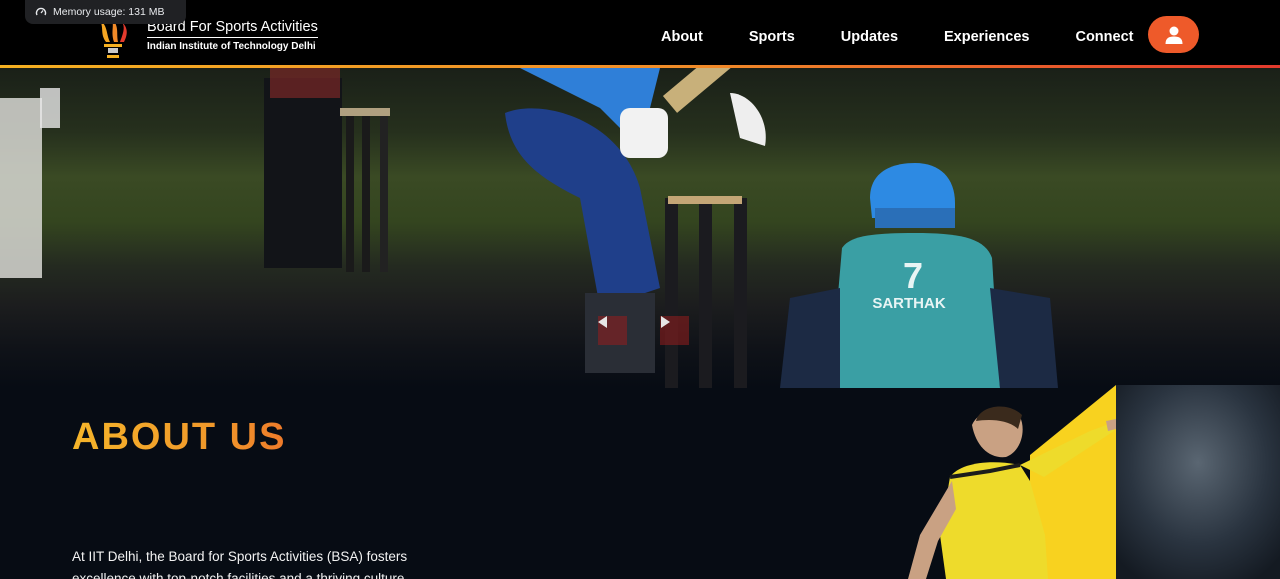  Describe the element at coordinates (674, 330) in the screenshot. I see `carousel-next-button` at that location.